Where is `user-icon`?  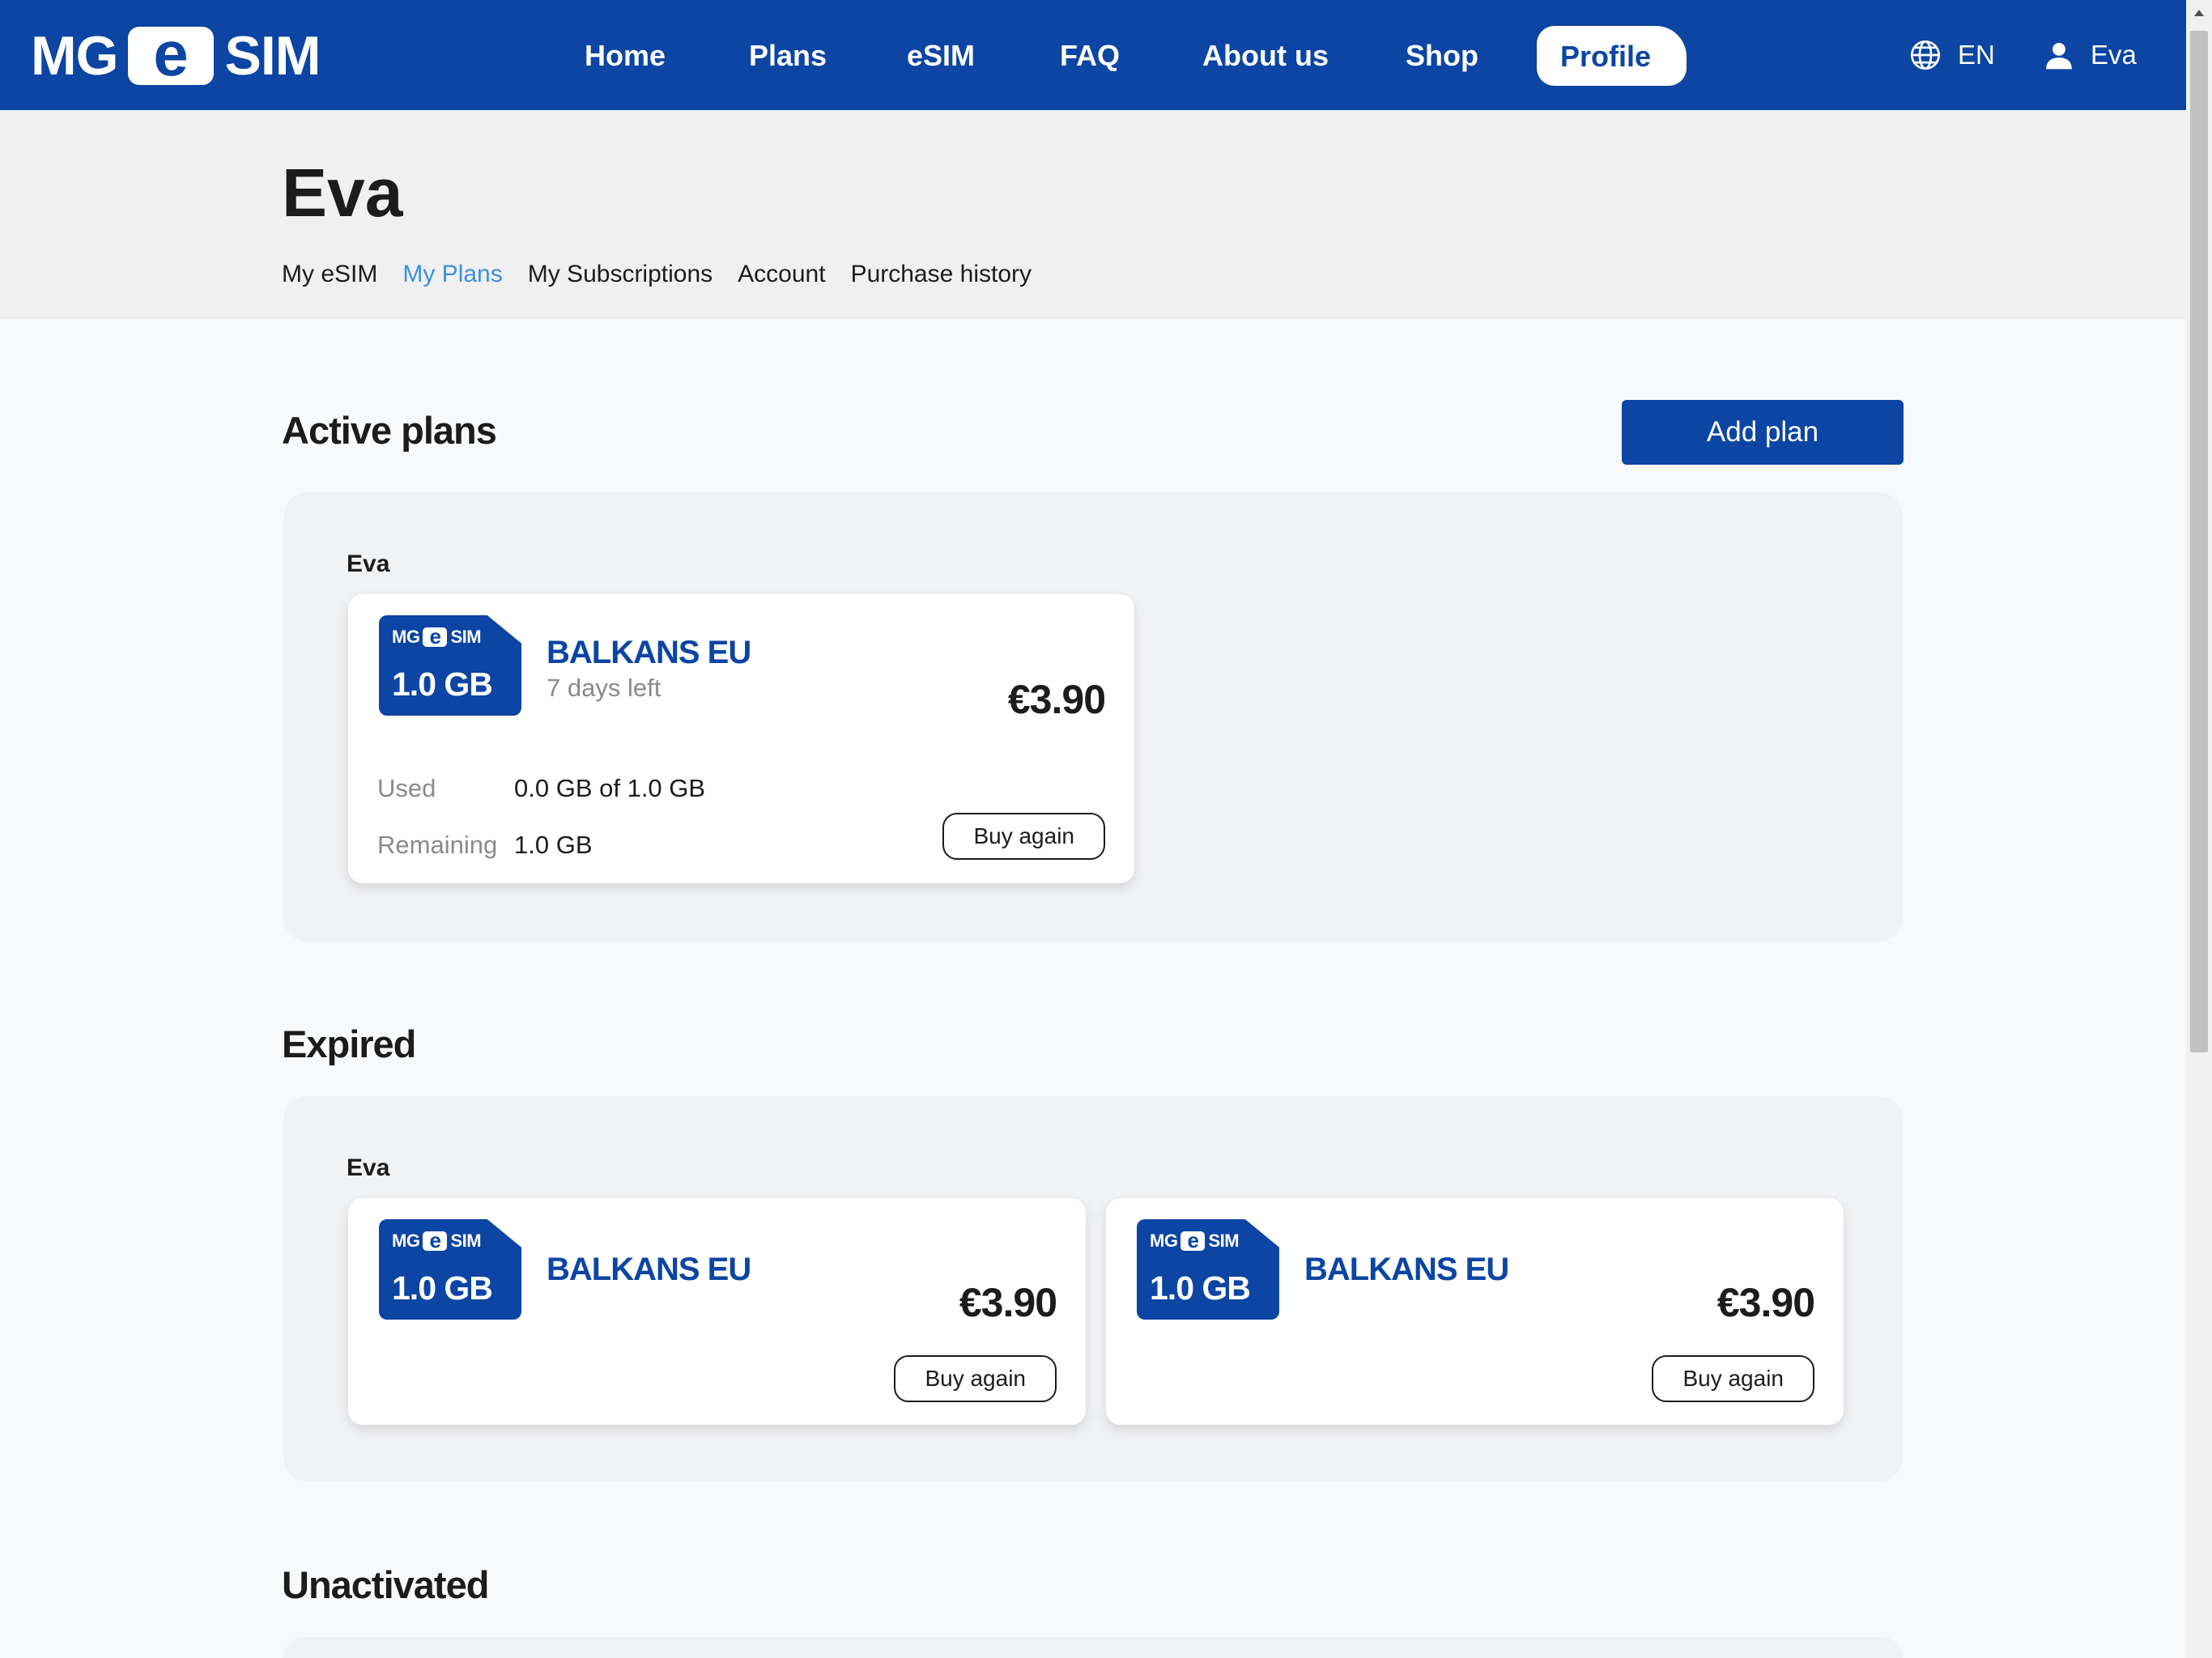
user-icon is located at coordinates (2059, 56).